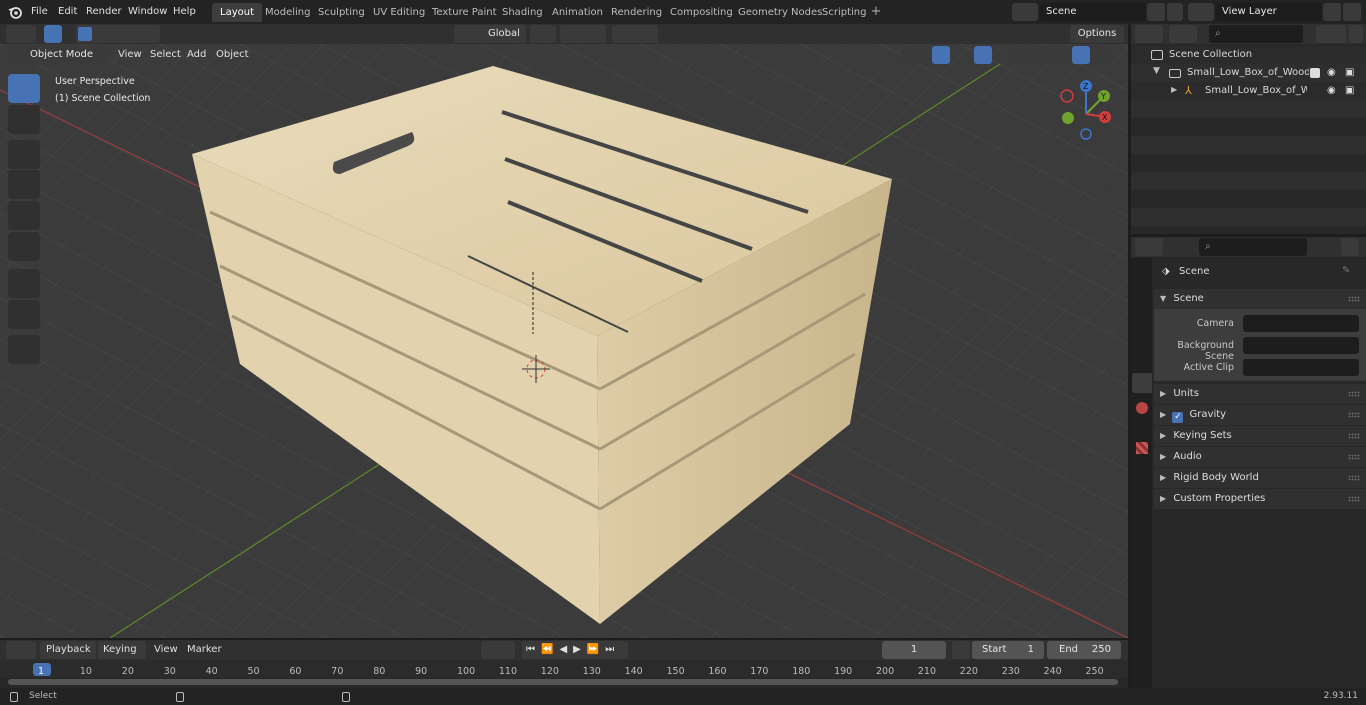 The height and width of the screenshot is (705, 1366). I want to click on expand-arrow-icon: ▶, so click(1174, 89).